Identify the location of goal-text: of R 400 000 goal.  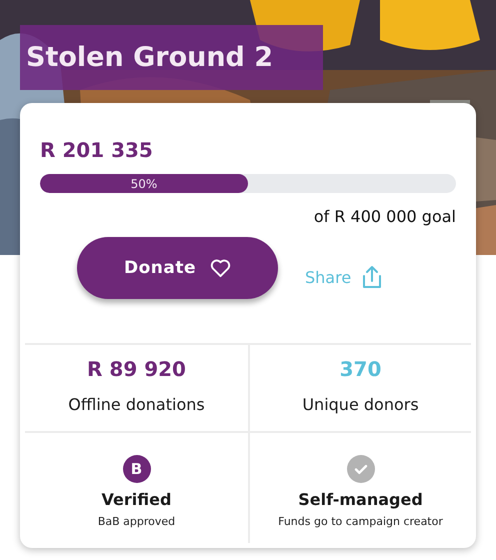
(385, 217).